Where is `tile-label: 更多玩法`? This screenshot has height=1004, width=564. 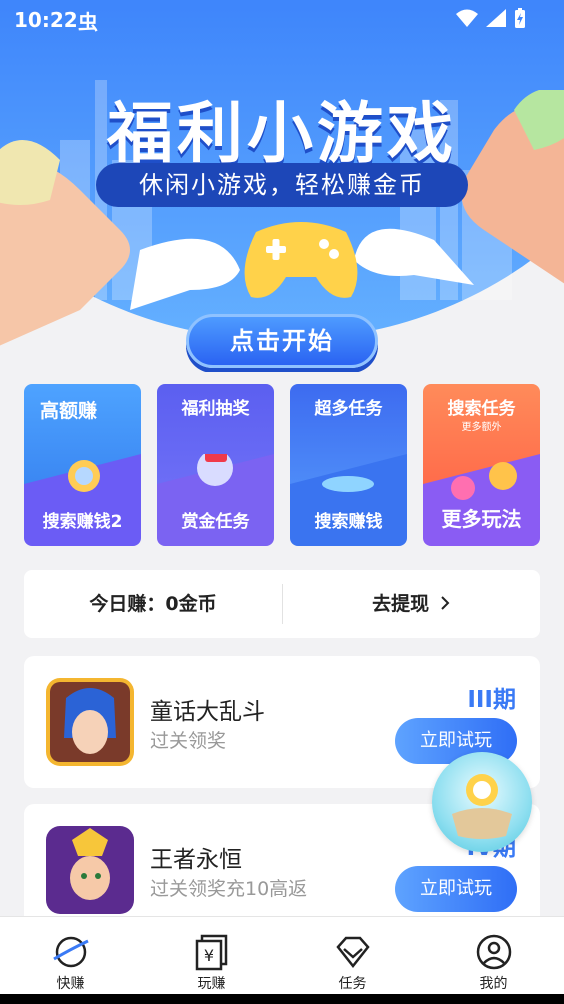 tile-label: 更多玩法 is located at coordinates (481, 519).